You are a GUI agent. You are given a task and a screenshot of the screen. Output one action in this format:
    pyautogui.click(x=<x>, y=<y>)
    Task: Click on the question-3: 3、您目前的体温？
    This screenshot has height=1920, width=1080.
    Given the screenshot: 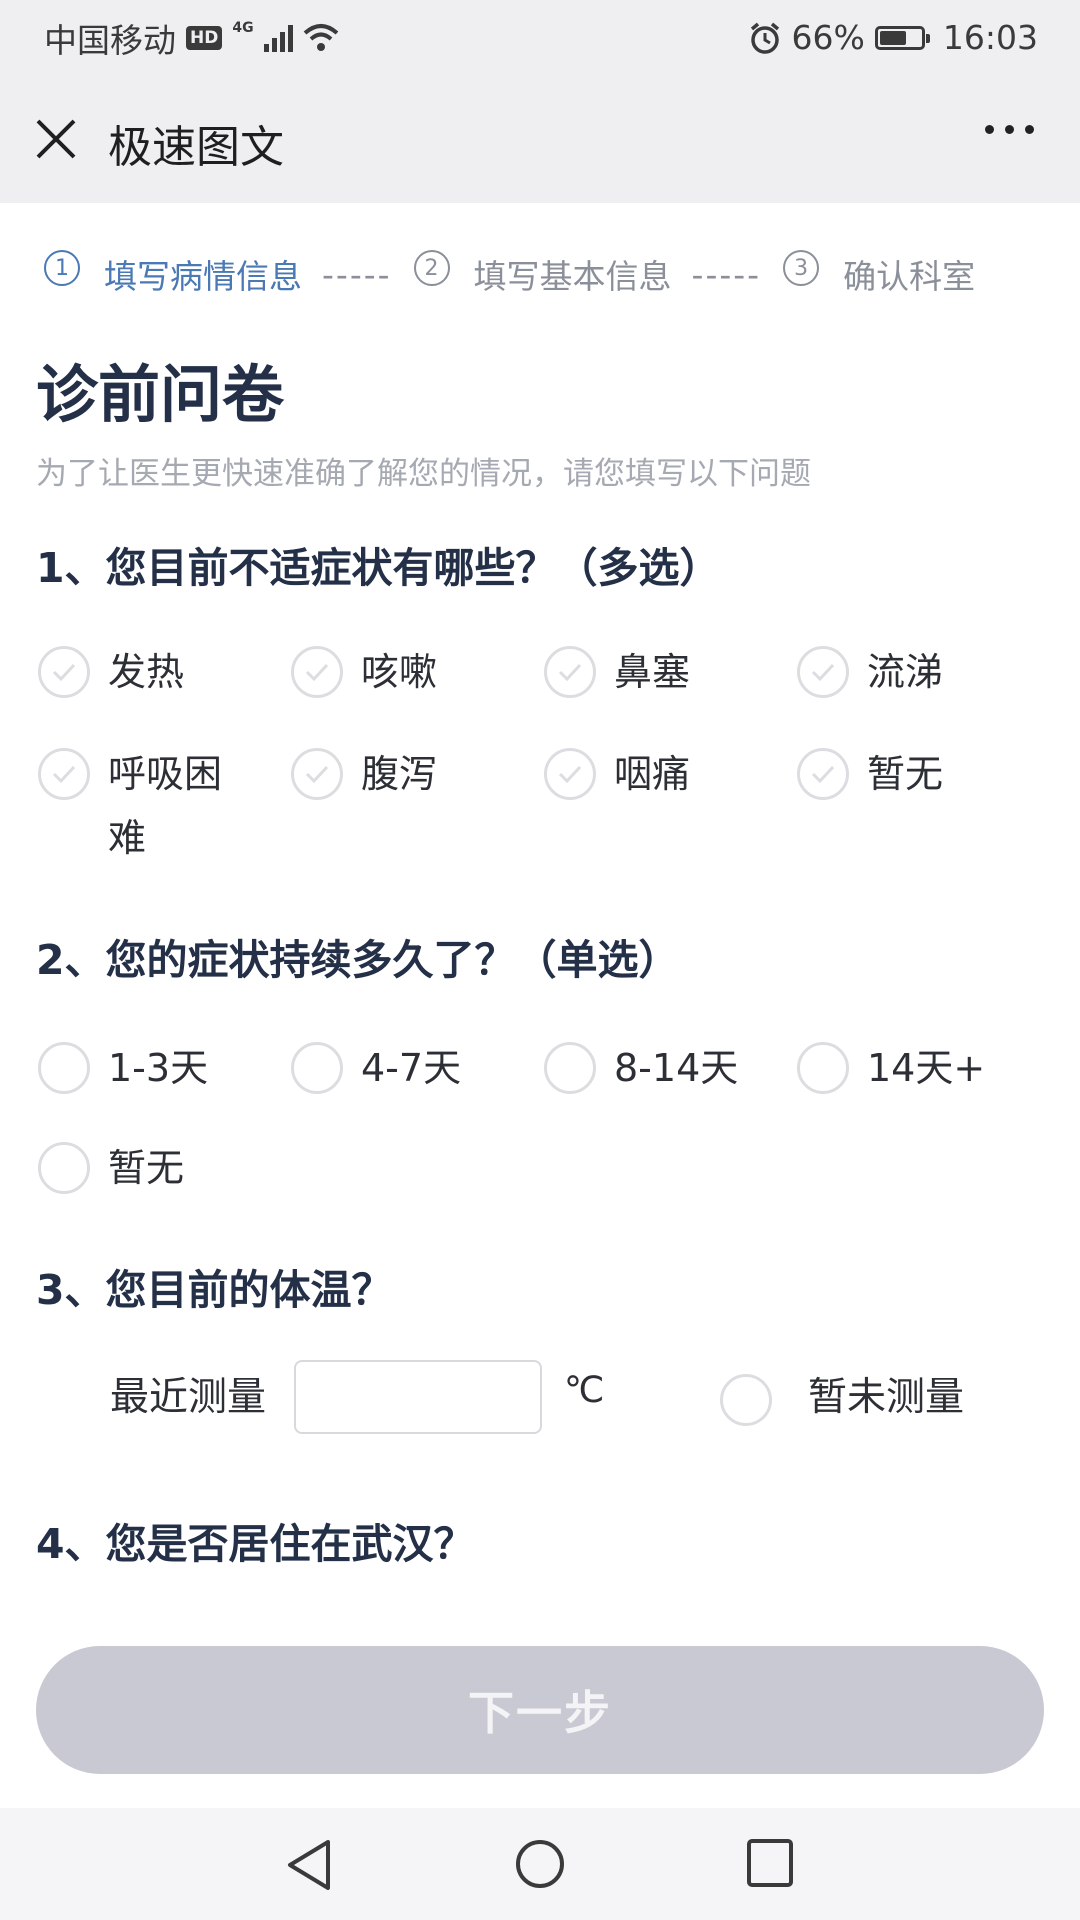 What is the action you would take?
    pyautogui.click(x=214, y=1290)
    